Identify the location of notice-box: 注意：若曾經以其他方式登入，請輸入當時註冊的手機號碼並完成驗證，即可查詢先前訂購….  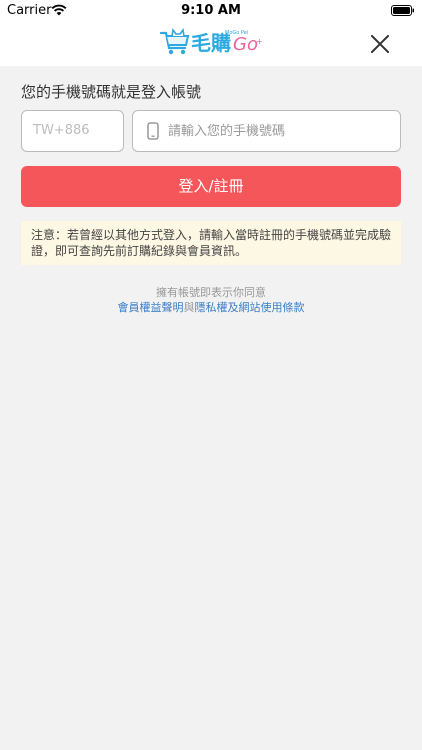
(211, 243).